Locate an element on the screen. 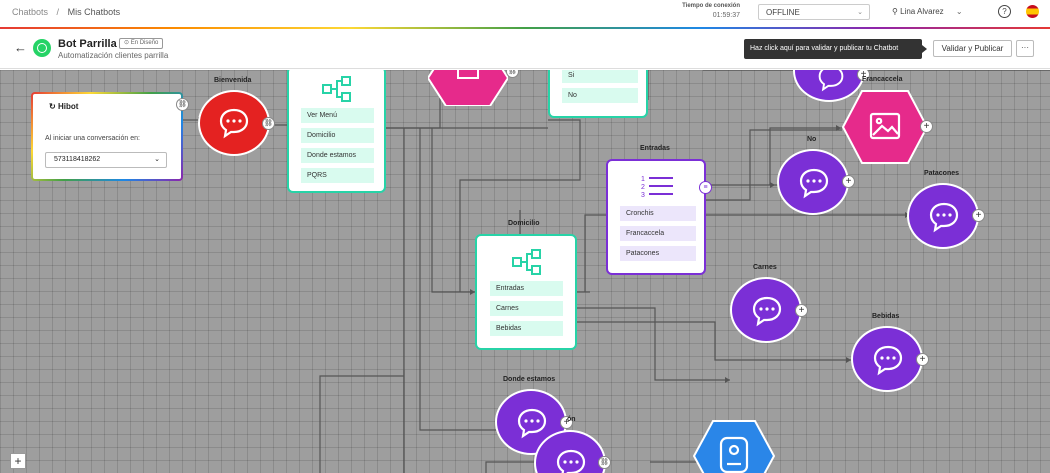  option-pqrs: PQRS is located at coordinates (337, 175).